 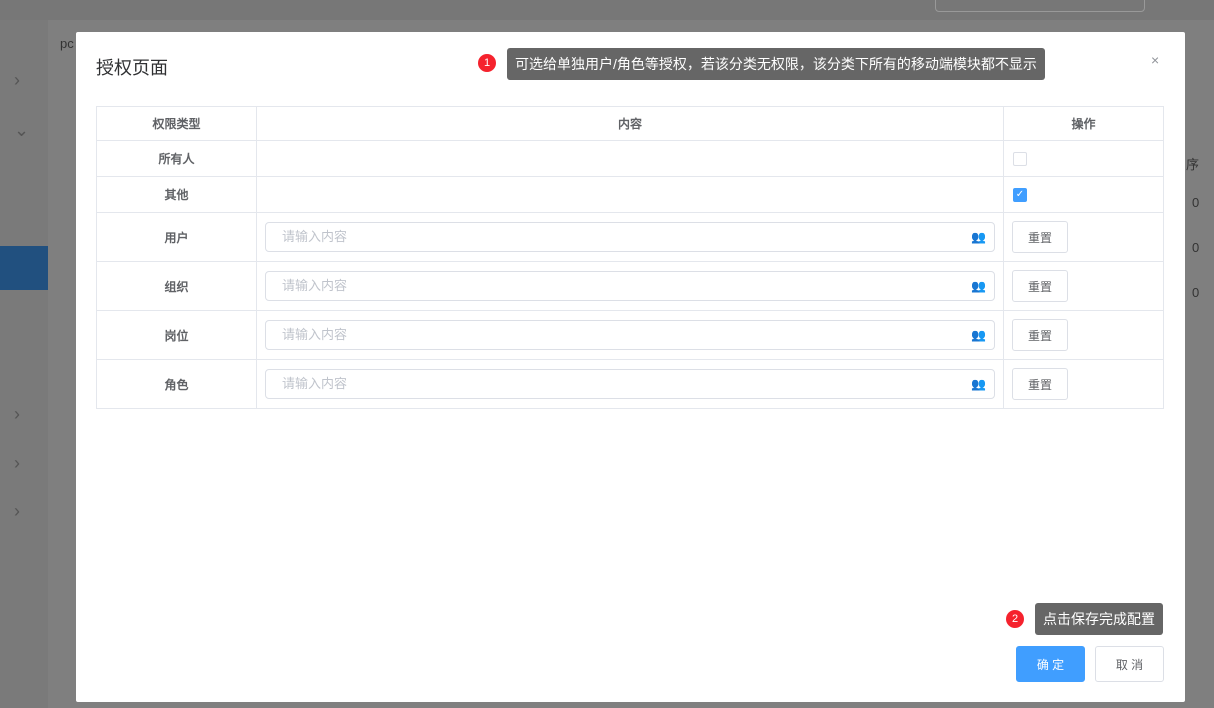 What do you see at coordinates (1083, 123) in the screenshot?
I see `header-action: 操作` at bounding box center [1083, 123].